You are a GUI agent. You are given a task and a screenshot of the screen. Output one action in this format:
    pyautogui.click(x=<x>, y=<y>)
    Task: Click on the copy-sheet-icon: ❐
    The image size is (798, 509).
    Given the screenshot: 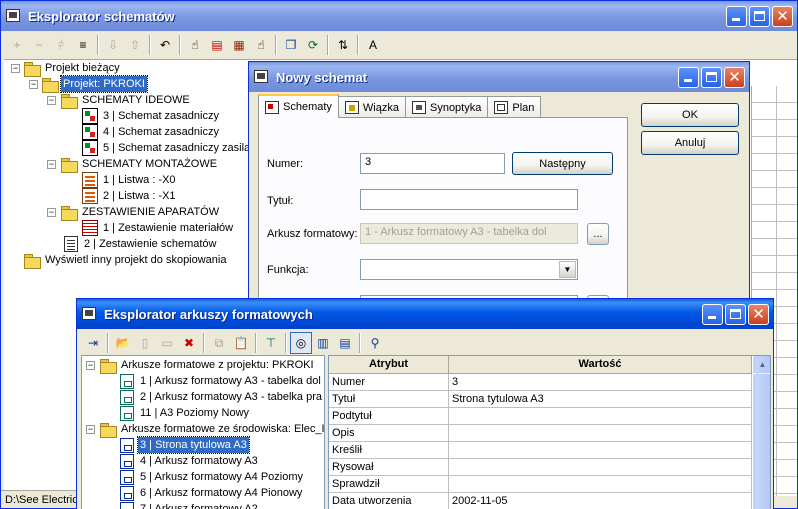 What is the action you would take?
    pyautogui.click(x=291, y=45)
    